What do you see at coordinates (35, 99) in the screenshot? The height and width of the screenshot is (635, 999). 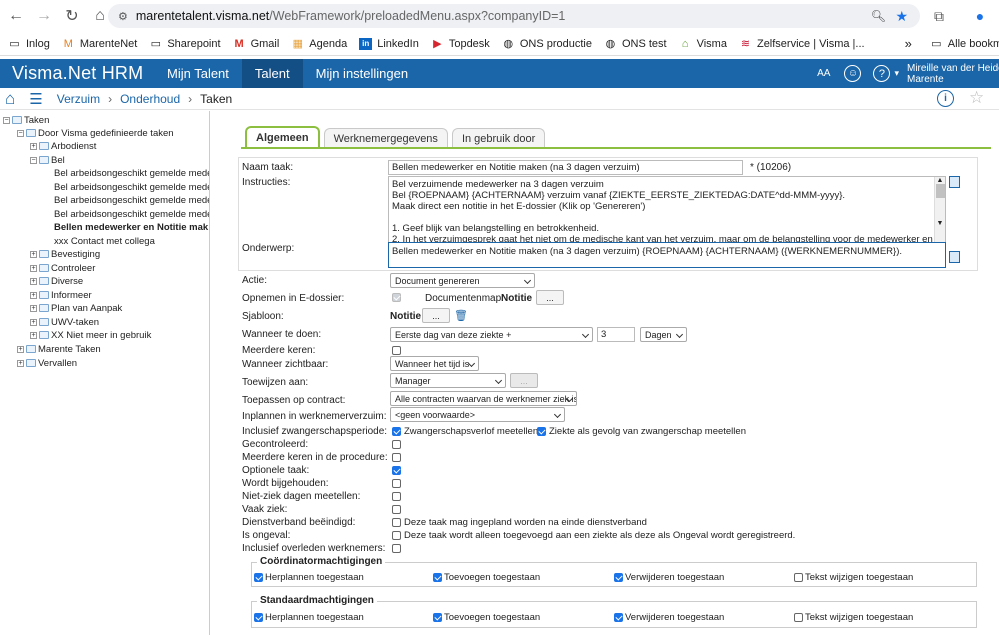 I see `hamburger-menu-icon: ☰` at bounding box center [35, 99].